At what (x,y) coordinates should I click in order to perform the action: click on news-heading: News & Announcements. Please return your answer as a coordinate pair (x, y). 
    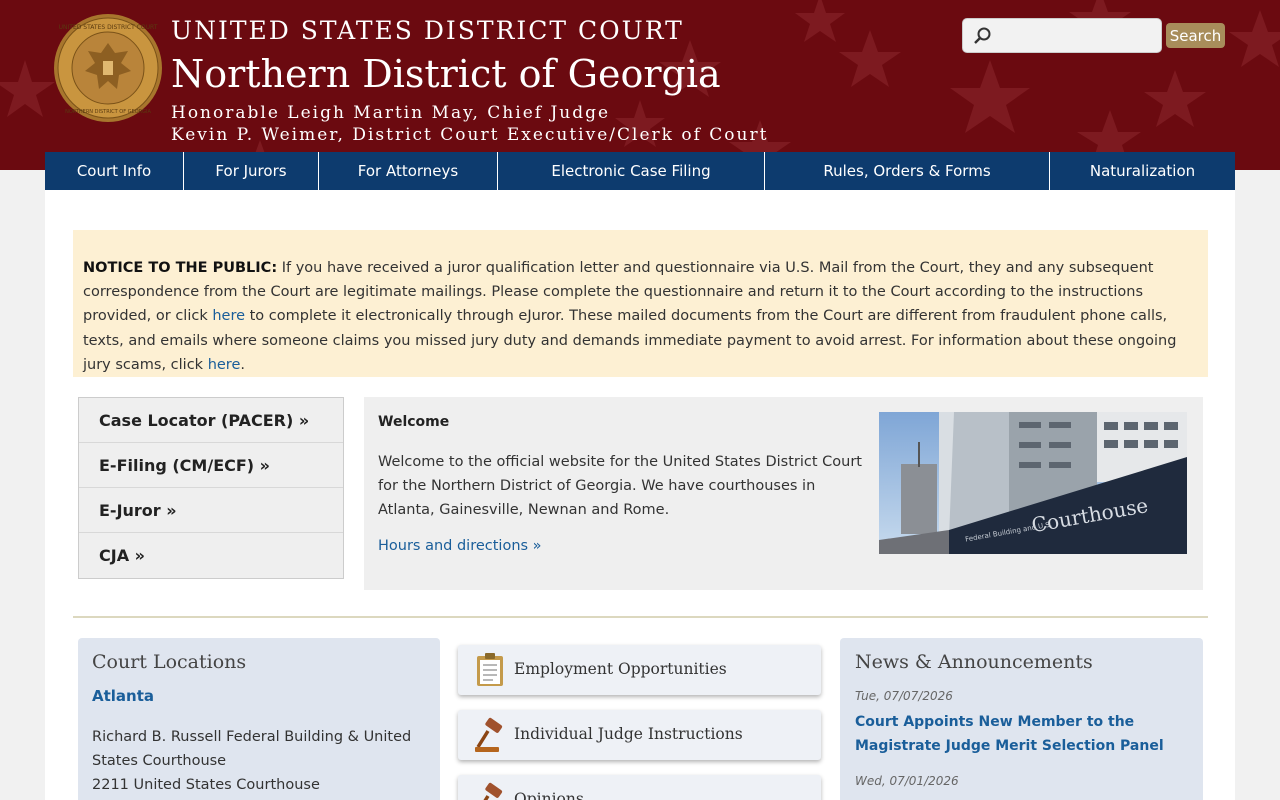
    Looking at the image, I should click on (974, 662).